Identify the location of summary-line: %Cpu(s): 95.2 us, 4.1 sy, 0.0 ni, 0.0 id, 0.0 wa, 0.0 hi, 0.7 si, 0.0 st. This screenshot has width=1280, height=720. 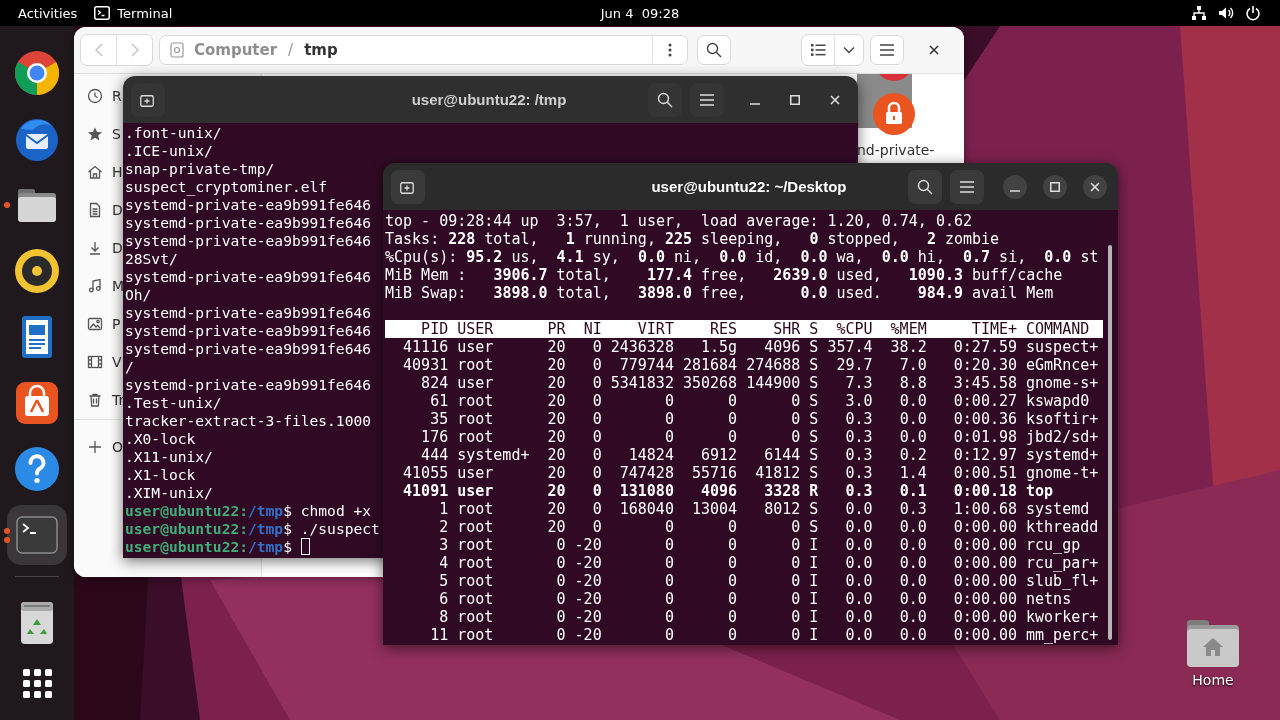
(742, 257).